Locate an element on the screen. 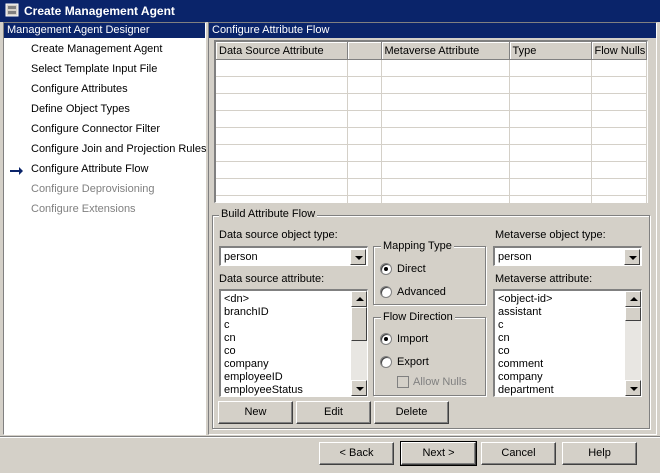 This screenshot has height=473, width=660. sidebar-item-configure-join-projection-rules: Configure Join and Projection Rules is located at coordinates (119, 149).